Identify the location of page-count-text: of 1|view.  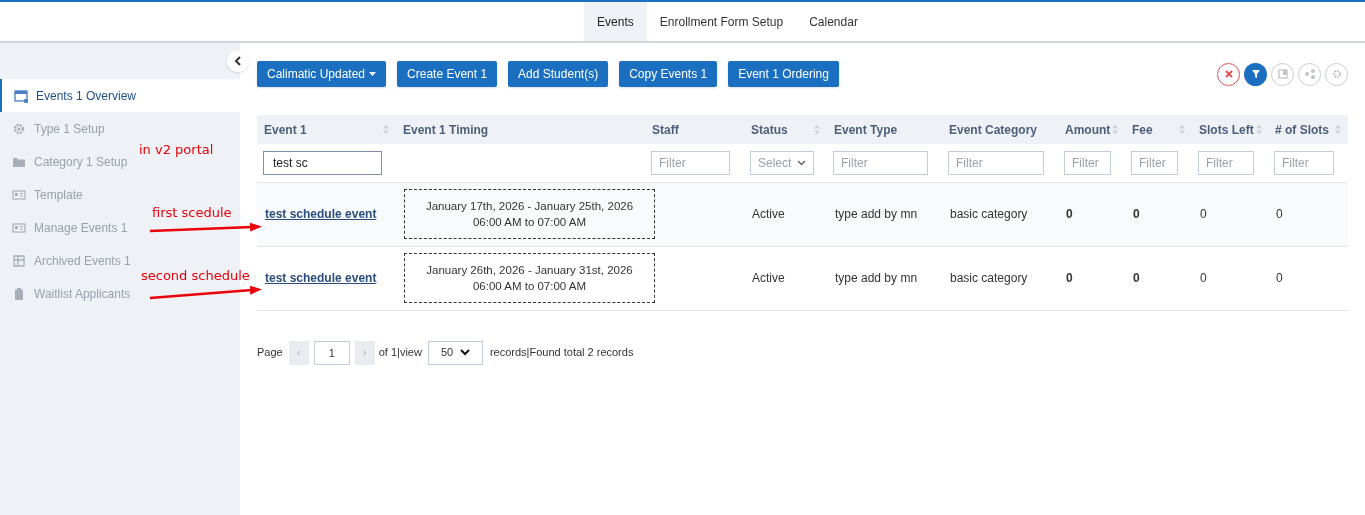
(400, 353).